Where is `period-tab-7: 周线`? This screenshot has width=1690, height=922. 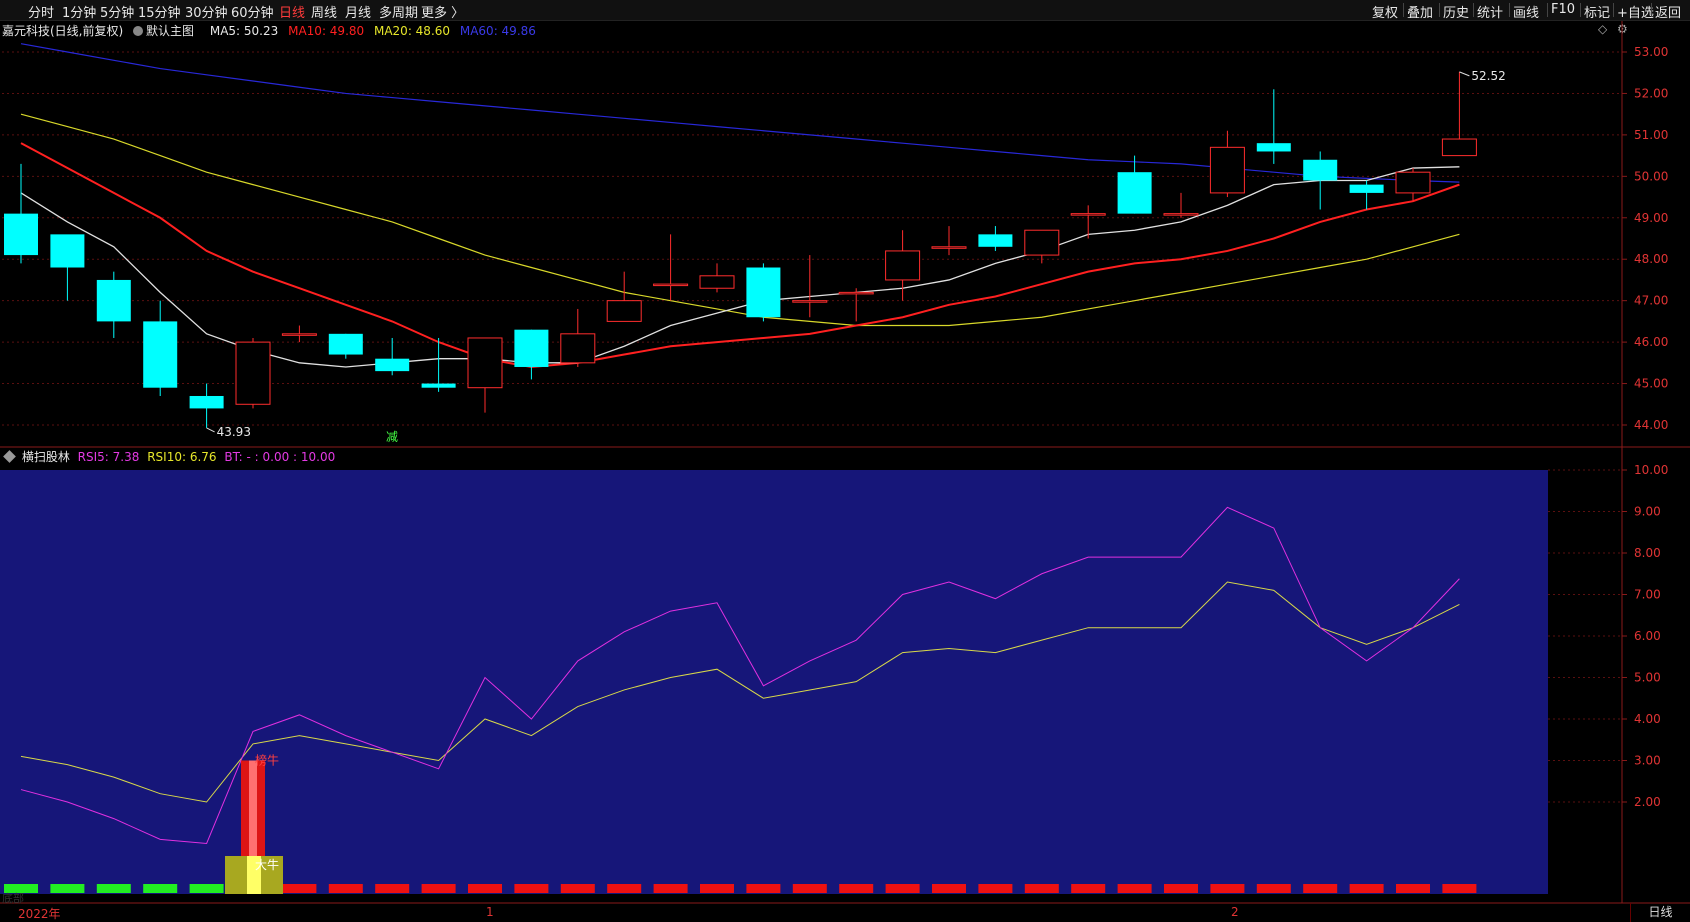
period-tab-7: 周线 is located at coordinates (324, 11).